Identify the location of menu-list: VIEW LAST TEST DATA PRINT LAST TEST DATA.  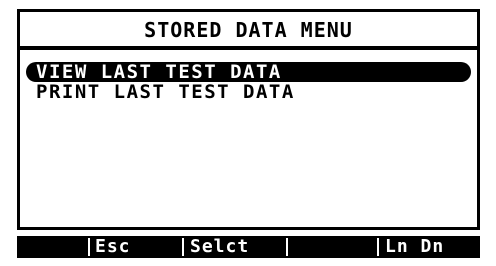
(248, 82).